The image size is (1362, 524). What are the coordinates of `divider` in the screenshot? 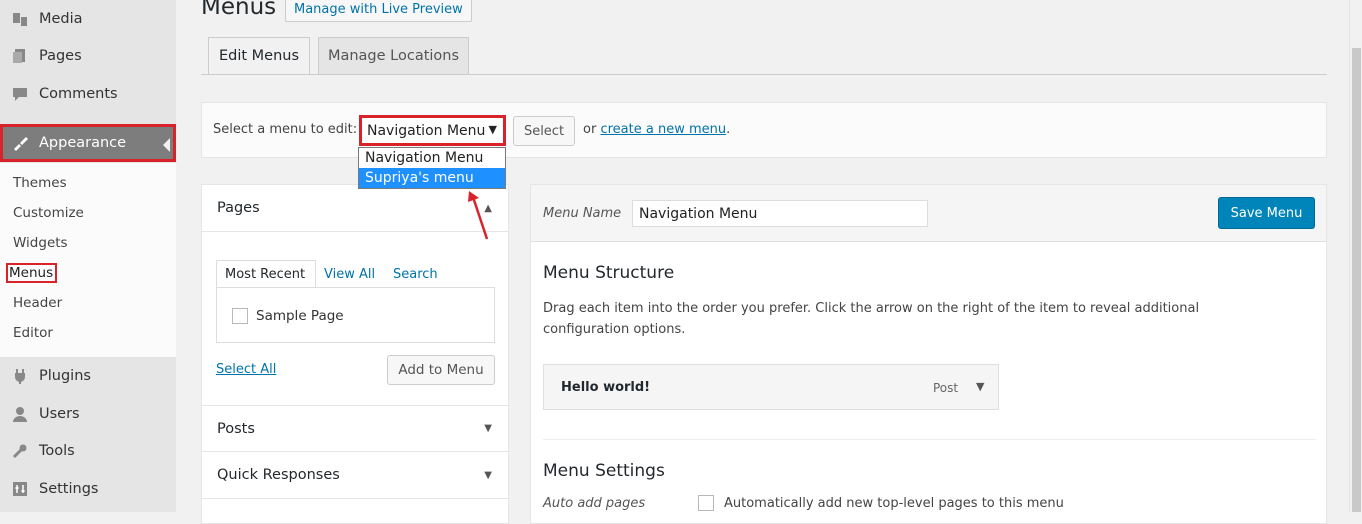 It's located at (929, 439).